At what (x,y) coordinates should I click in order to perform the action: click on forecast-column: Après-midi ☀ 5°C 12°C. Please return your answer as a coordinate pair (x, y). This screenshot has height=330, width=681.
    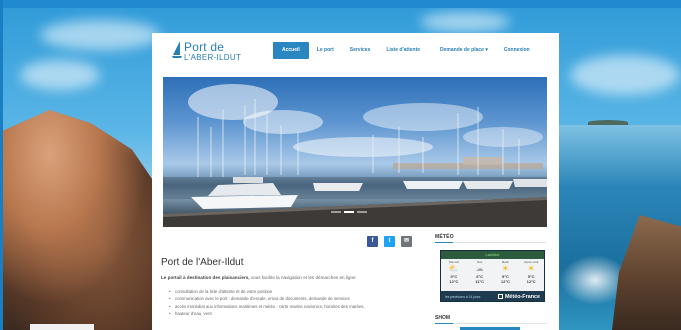
    Looking at the image, I should click on (531, 275).